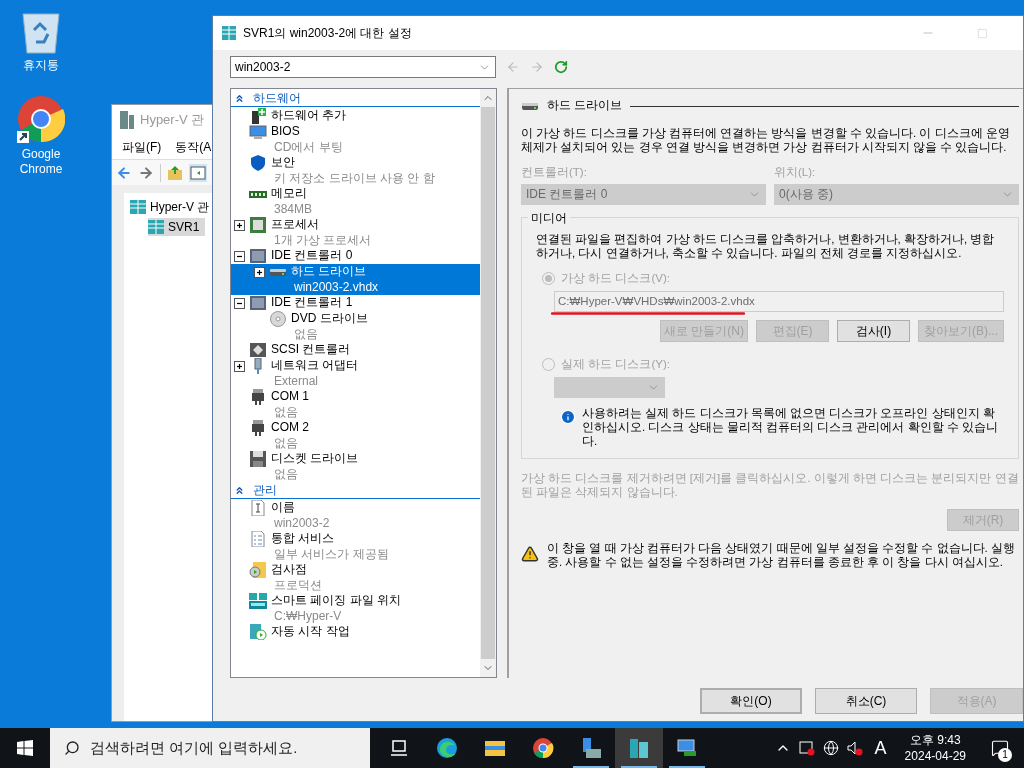 The width and height of the screenshot is (1024, 768). I want to click on section-header: 관리, so click(355, 490).